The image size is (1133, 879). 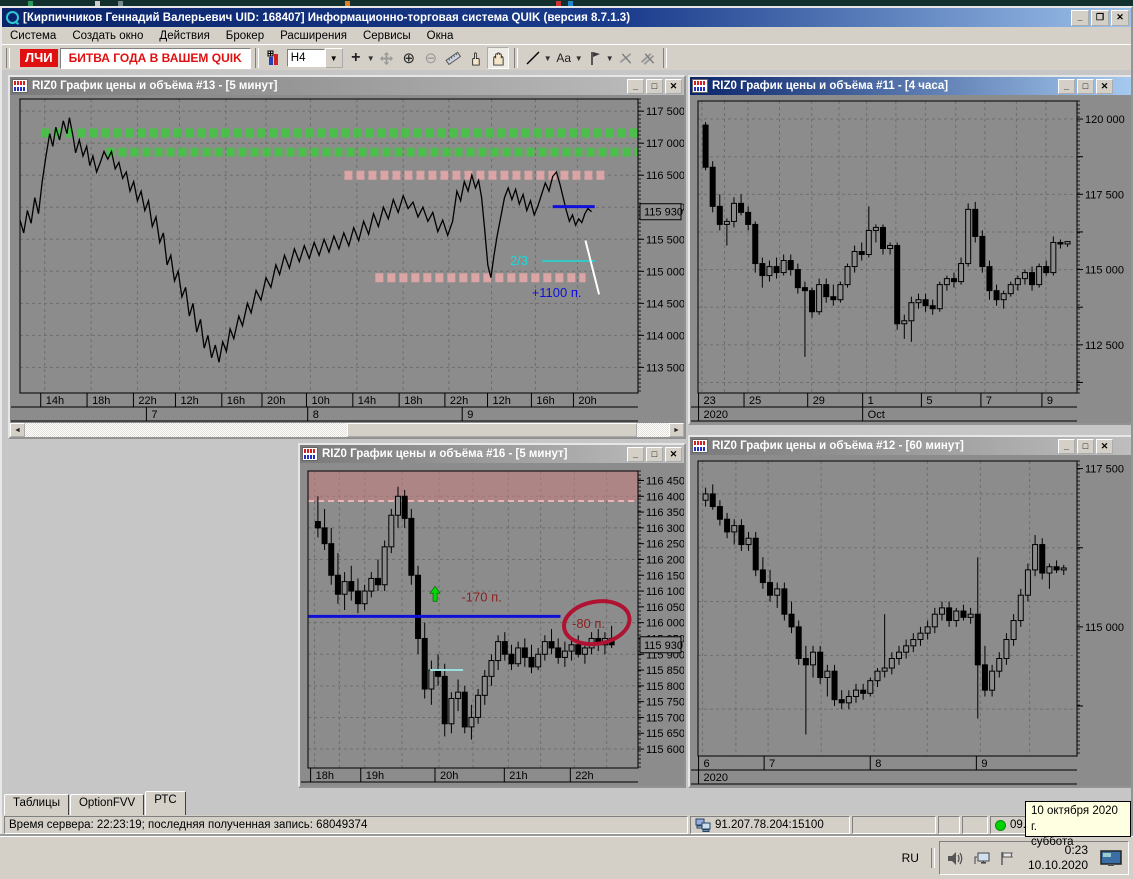 What do you see at coordinates (665, 734) in the screenshot?
I see `svg-text: 115 650` at bounding box center [665, 734].